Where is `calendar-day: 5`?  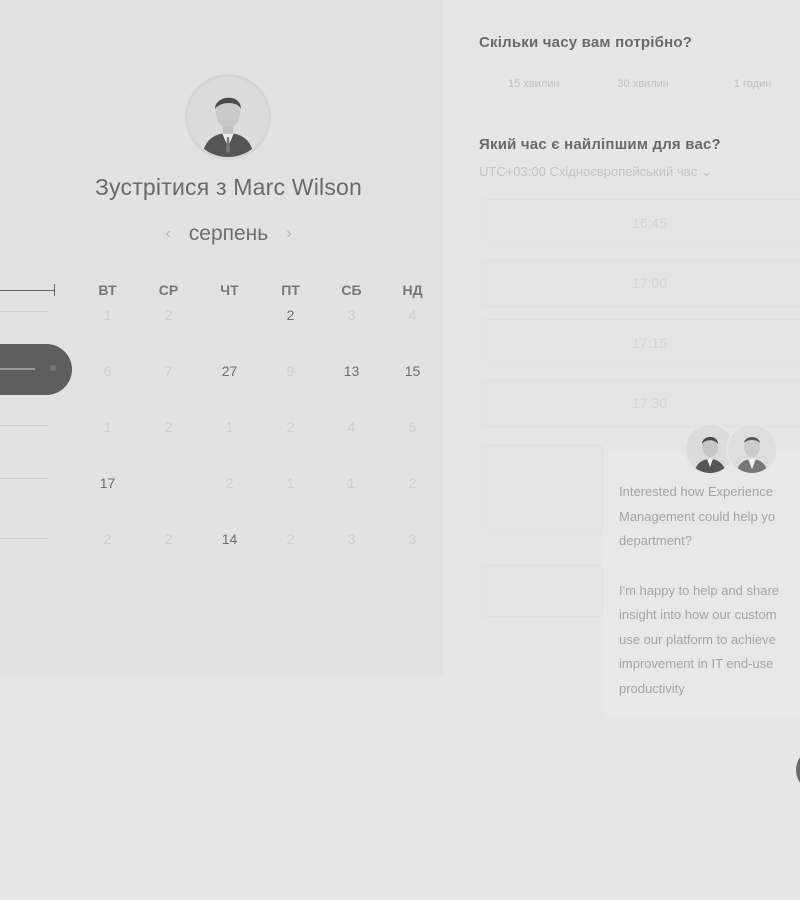 calendar-day: 5 is located at coordinates (412, 427).